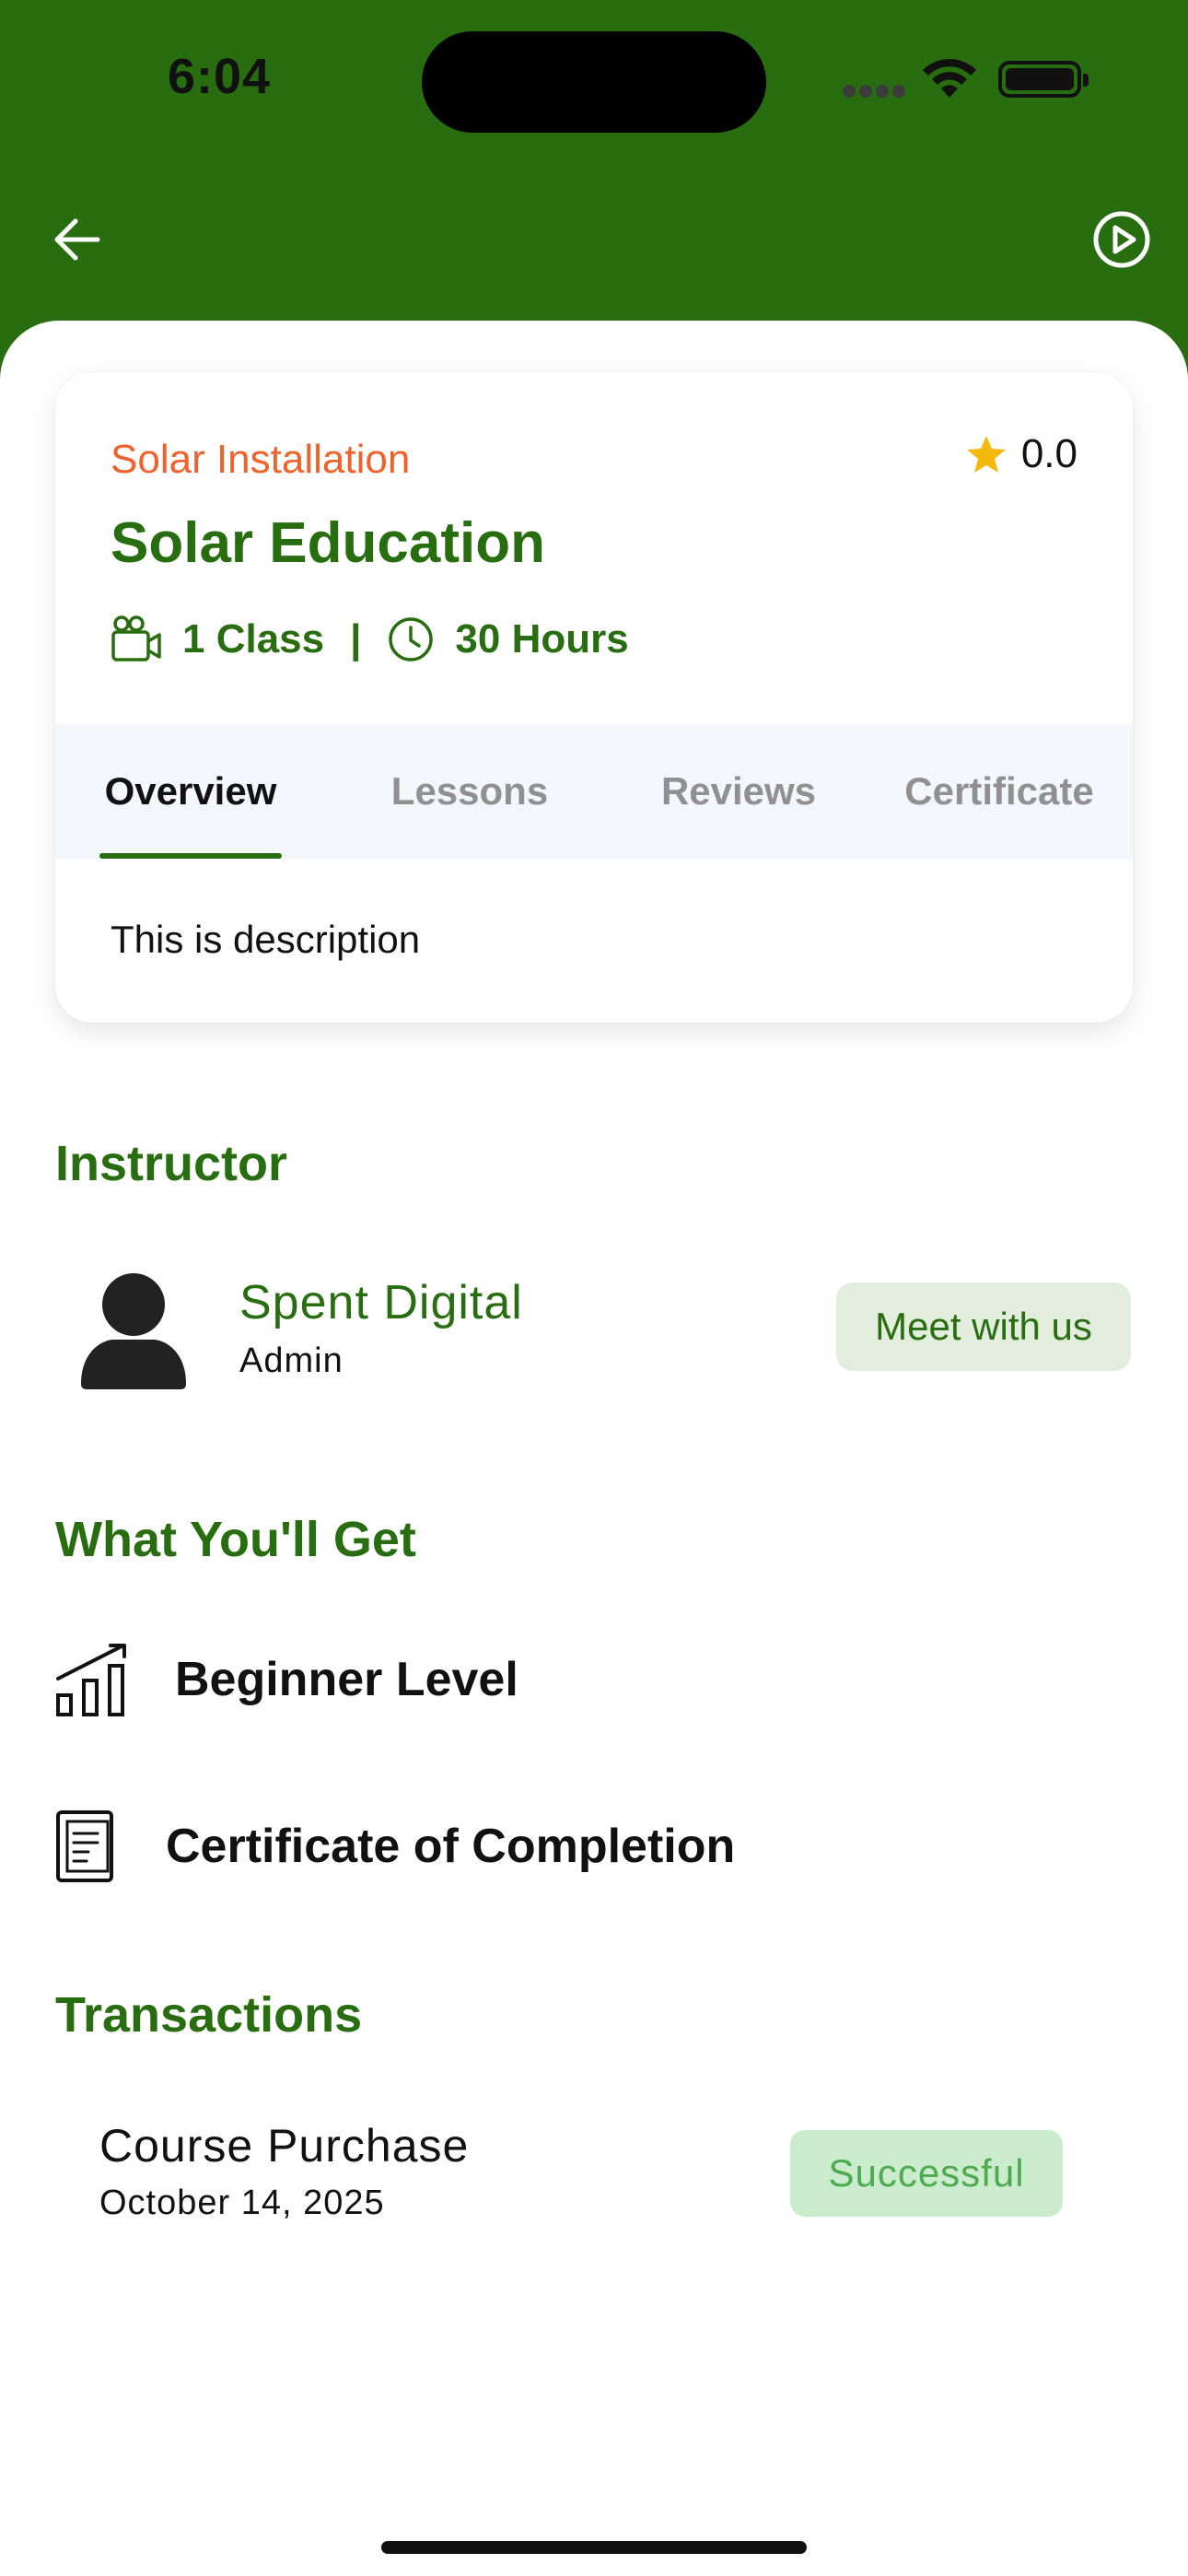  Describe the element at coordinates (190, 791) in the screenshot. I see `tab-overview: Overview` at that location.